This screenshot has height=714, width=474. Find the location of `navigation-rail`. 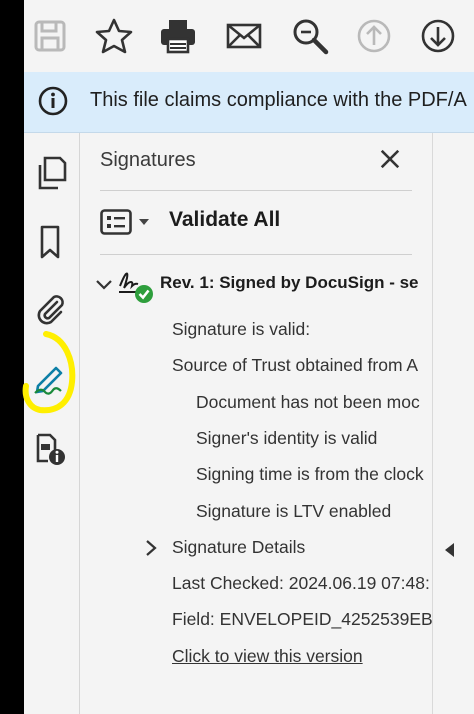

navigation-rail is located at coordinates (52, 423).